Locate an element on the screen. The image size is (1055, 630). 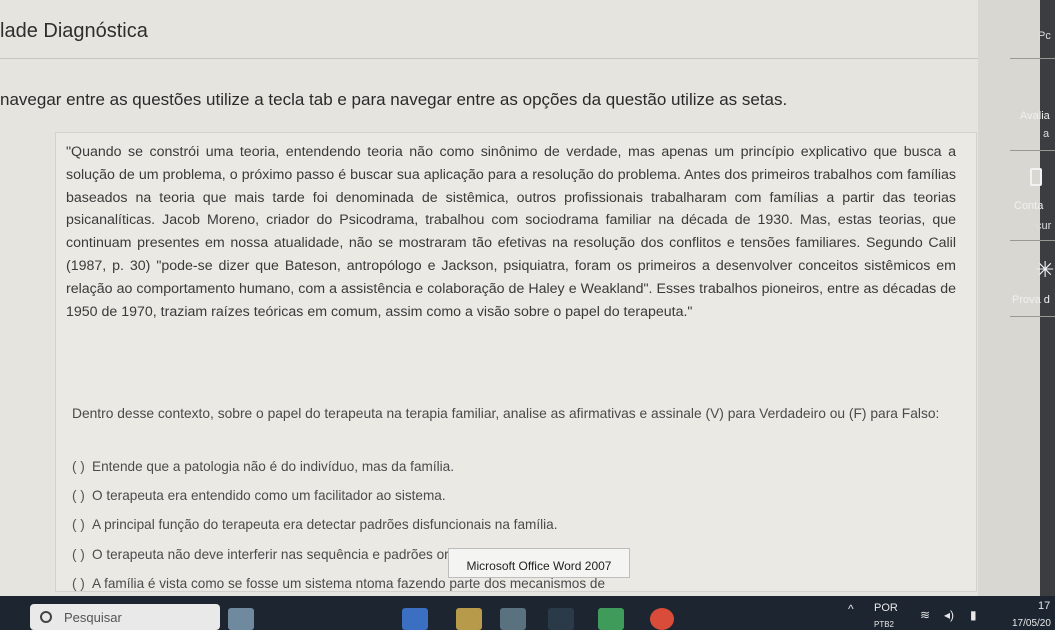
taskbar-search: Pesquisar is located at coordinates (125, 617).